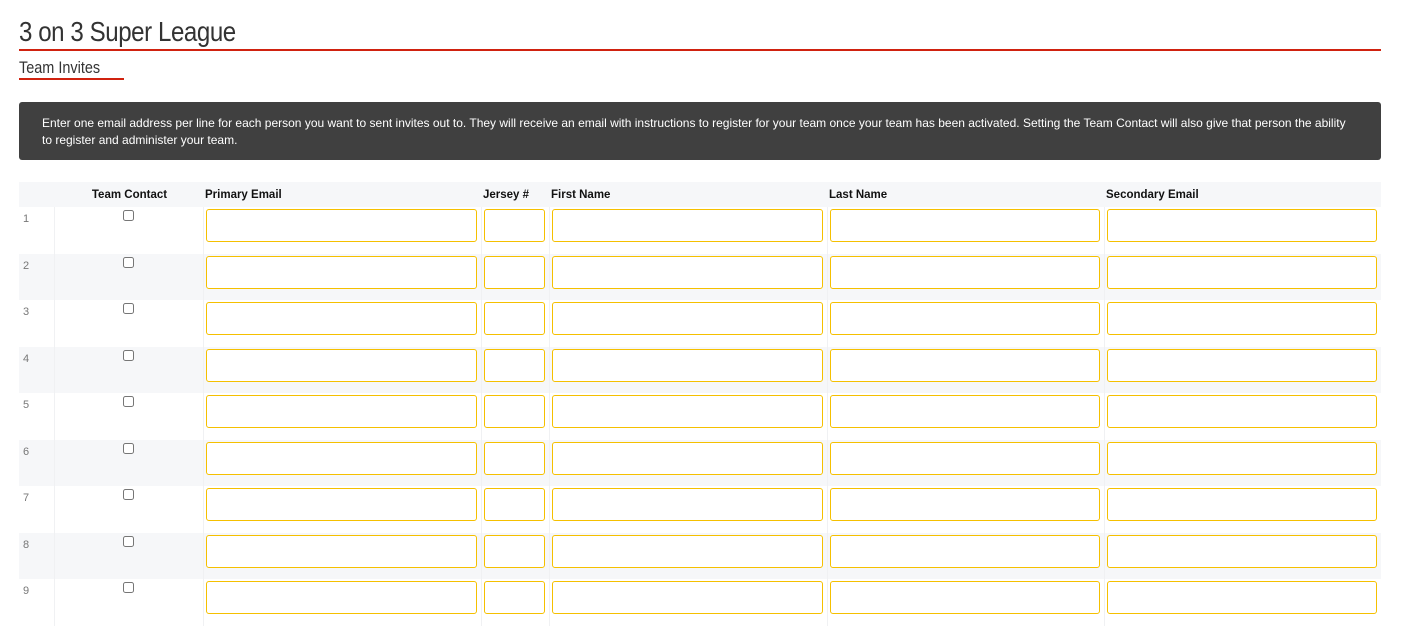 The image size is (1405, 626). I want to click on table-row: 8, so click(700, 555).